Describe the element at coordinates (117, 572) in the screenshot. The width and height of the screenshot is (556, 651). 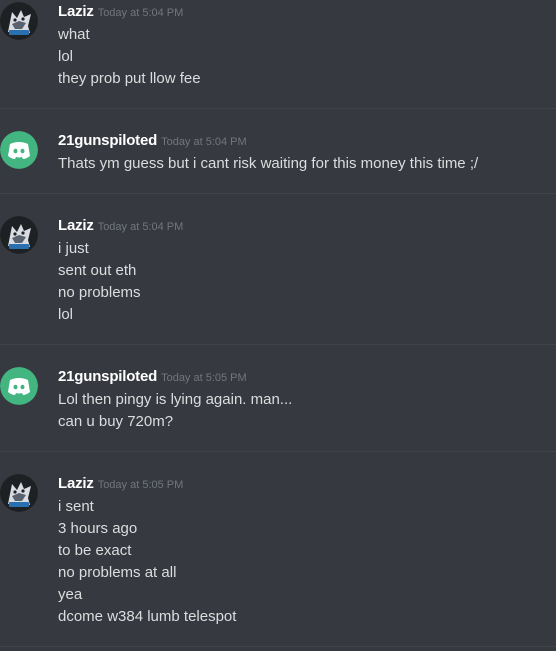
I see `message-text: no problems at all` at that location.